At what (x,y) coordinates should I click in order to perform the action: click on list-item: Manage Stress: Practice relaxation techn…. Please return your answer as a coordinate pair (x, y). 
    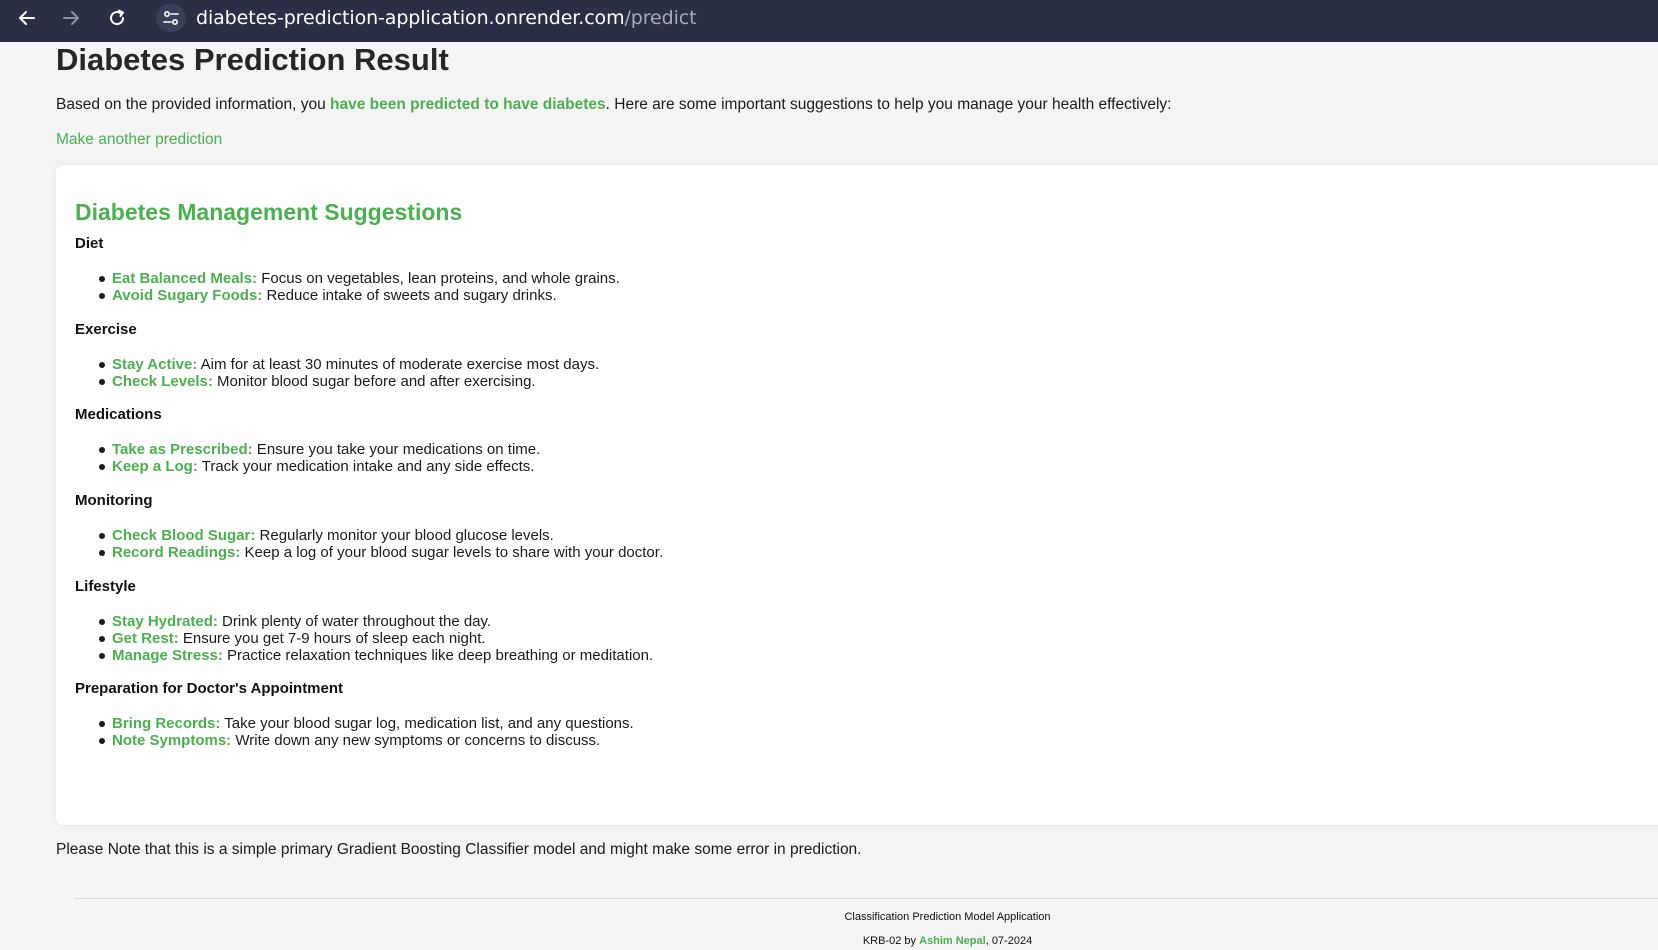
    Looking at the image, I should click on (364, 655).